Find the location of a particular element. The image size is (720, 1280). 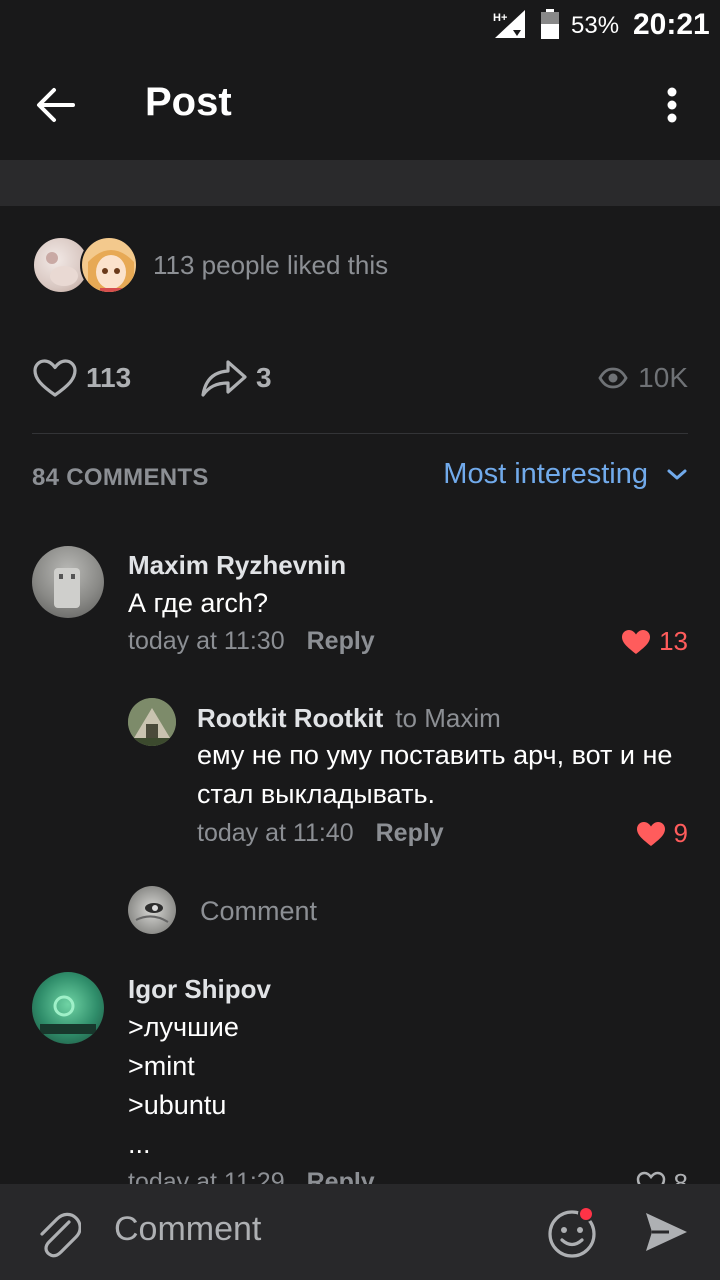

more-vertical-icon is located at coordinates (672, 105).